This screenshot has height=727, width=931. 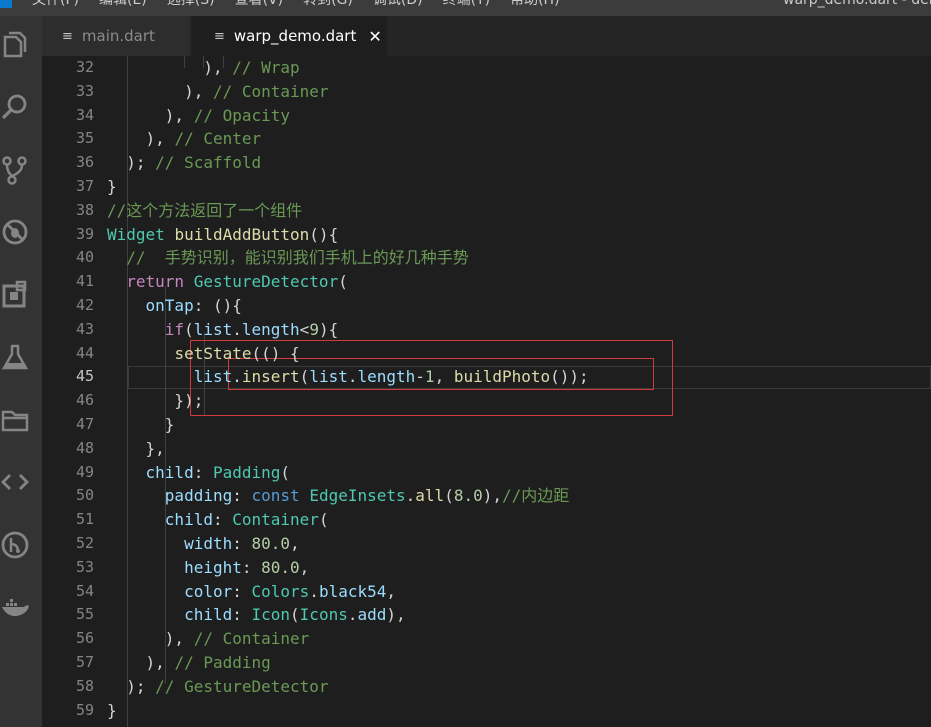 What do you see at coordinates (84, 209) in the screenshot?
I see `line-number: 38` at bounding box center [84, 209].